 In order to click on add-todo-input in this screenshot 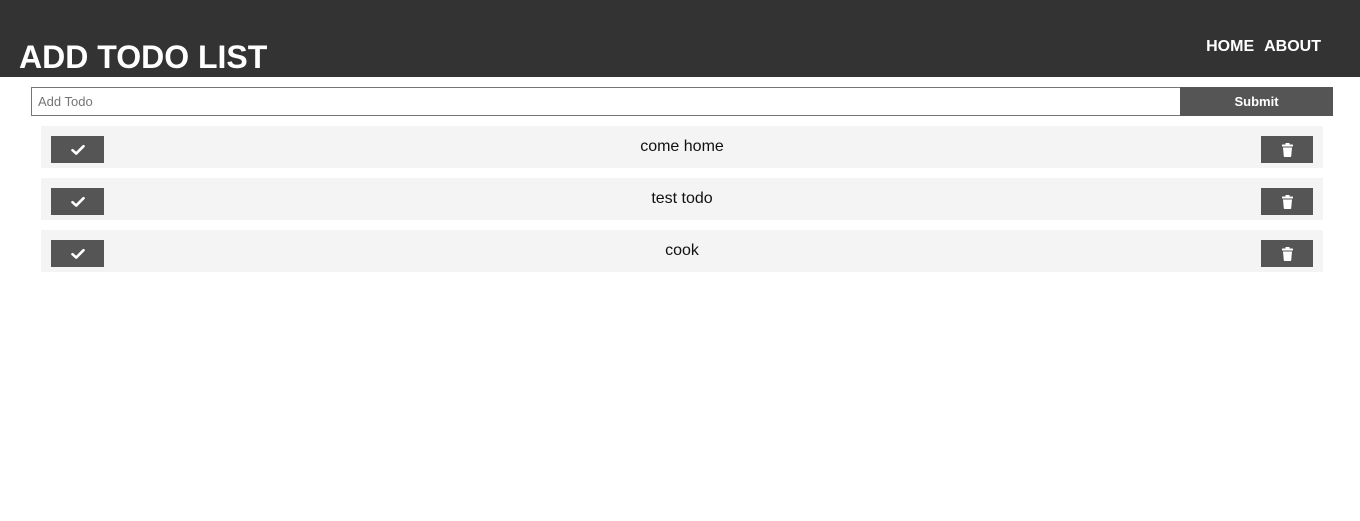, I will do `click(605, 101)`.